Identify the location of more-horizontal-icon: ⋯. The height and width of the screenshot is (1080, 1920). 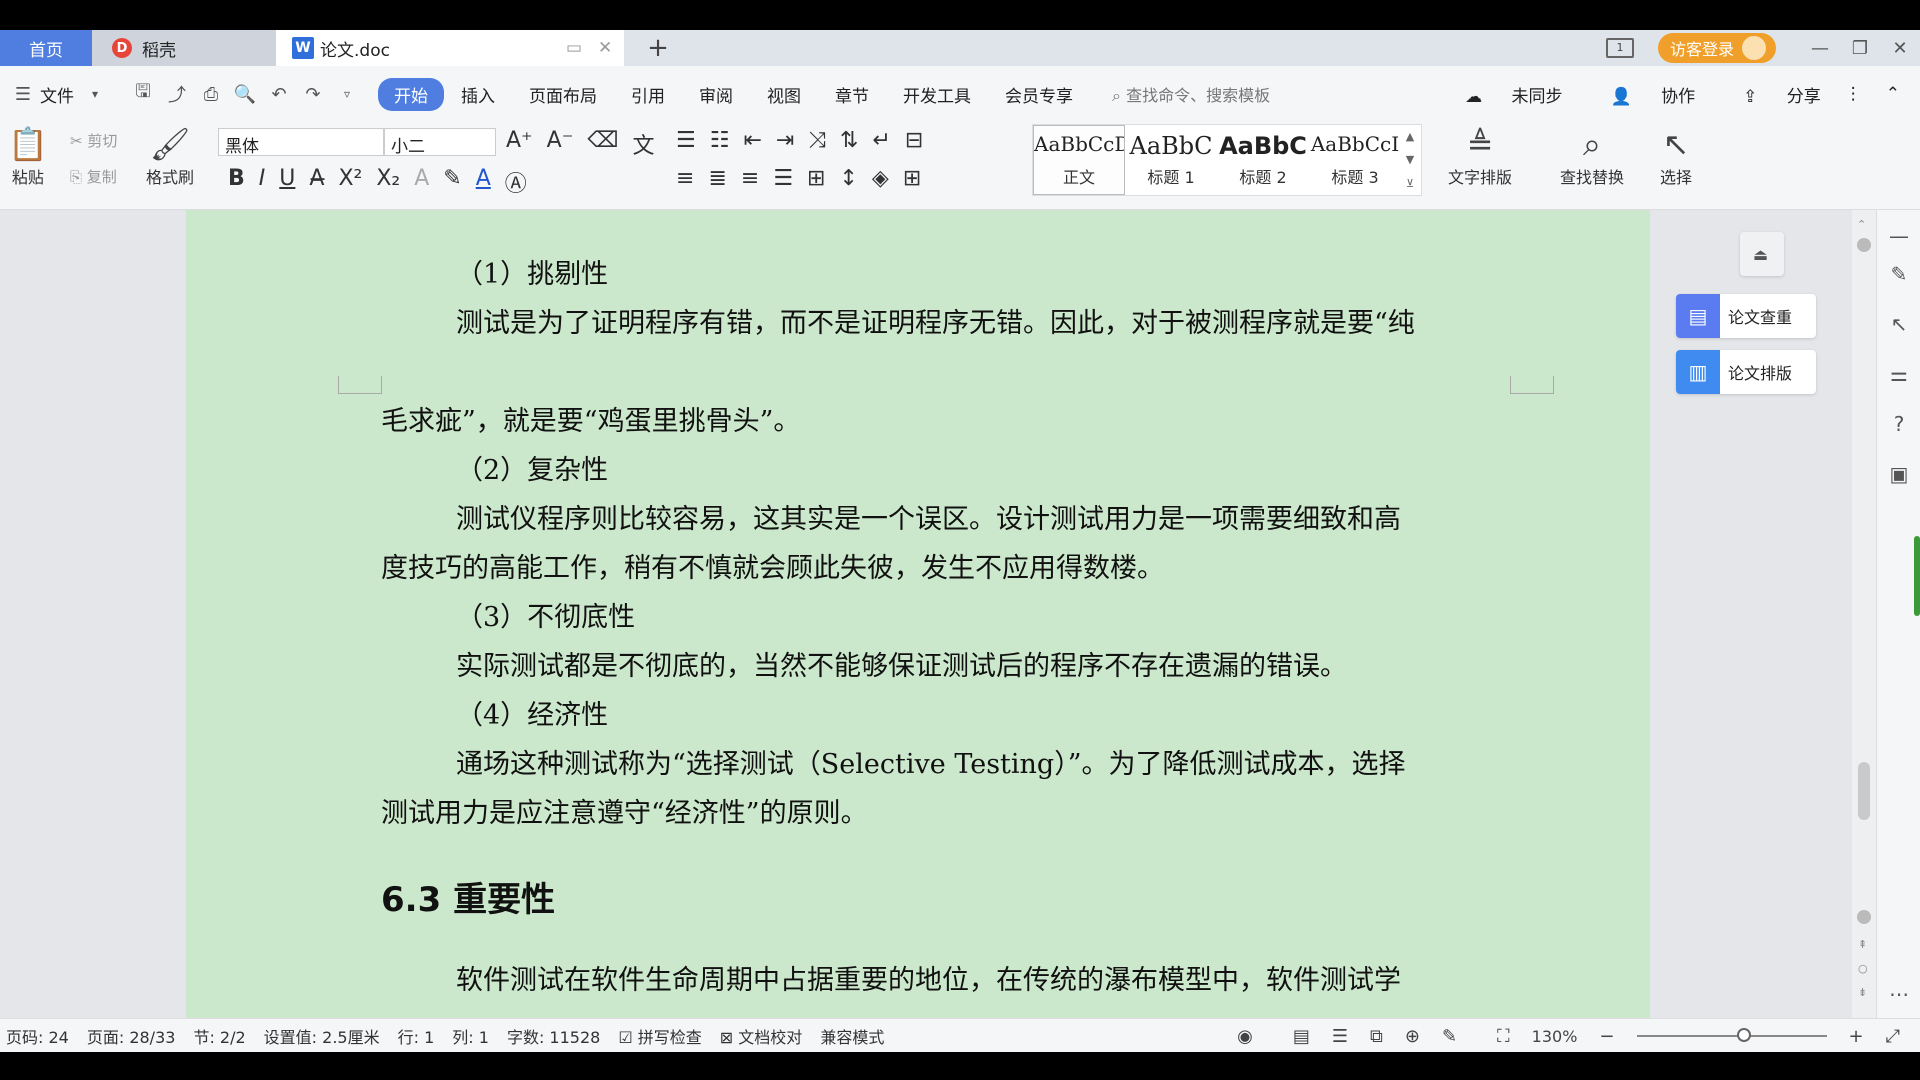
(1899, 994).